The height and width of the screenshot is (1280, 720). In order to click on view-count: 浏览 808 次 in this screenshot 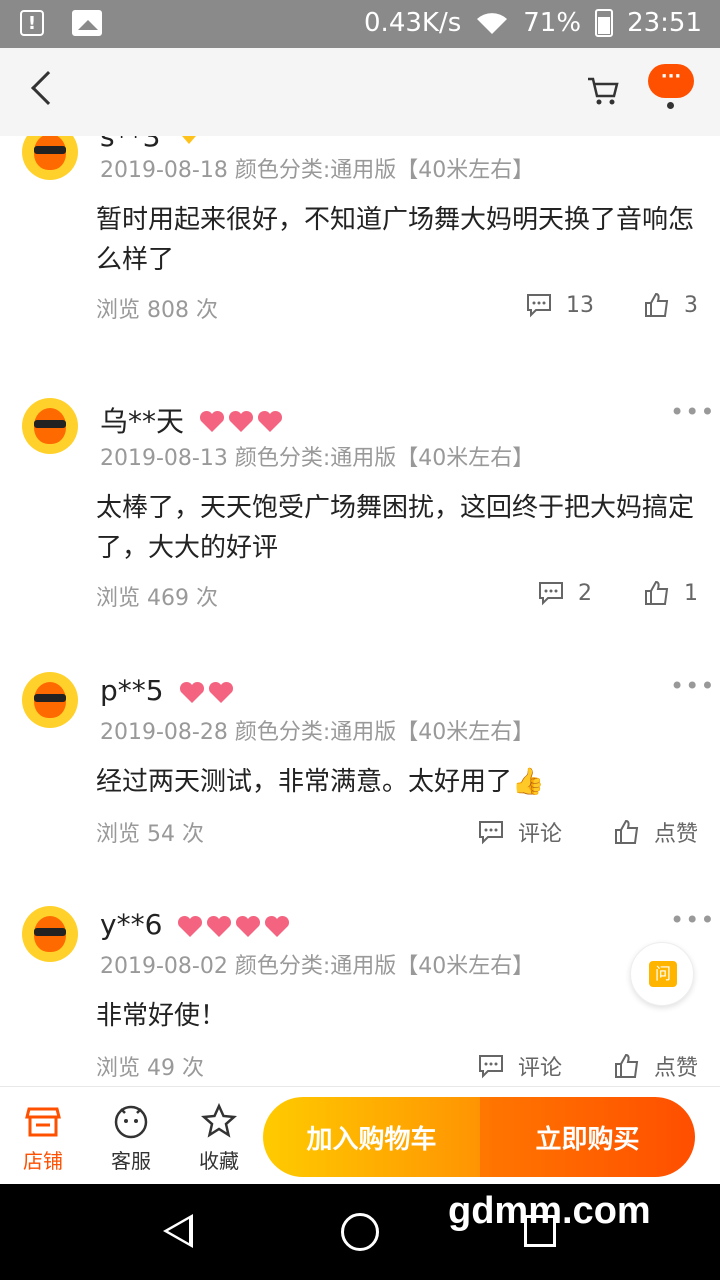, I will do `click(157, 310)`.